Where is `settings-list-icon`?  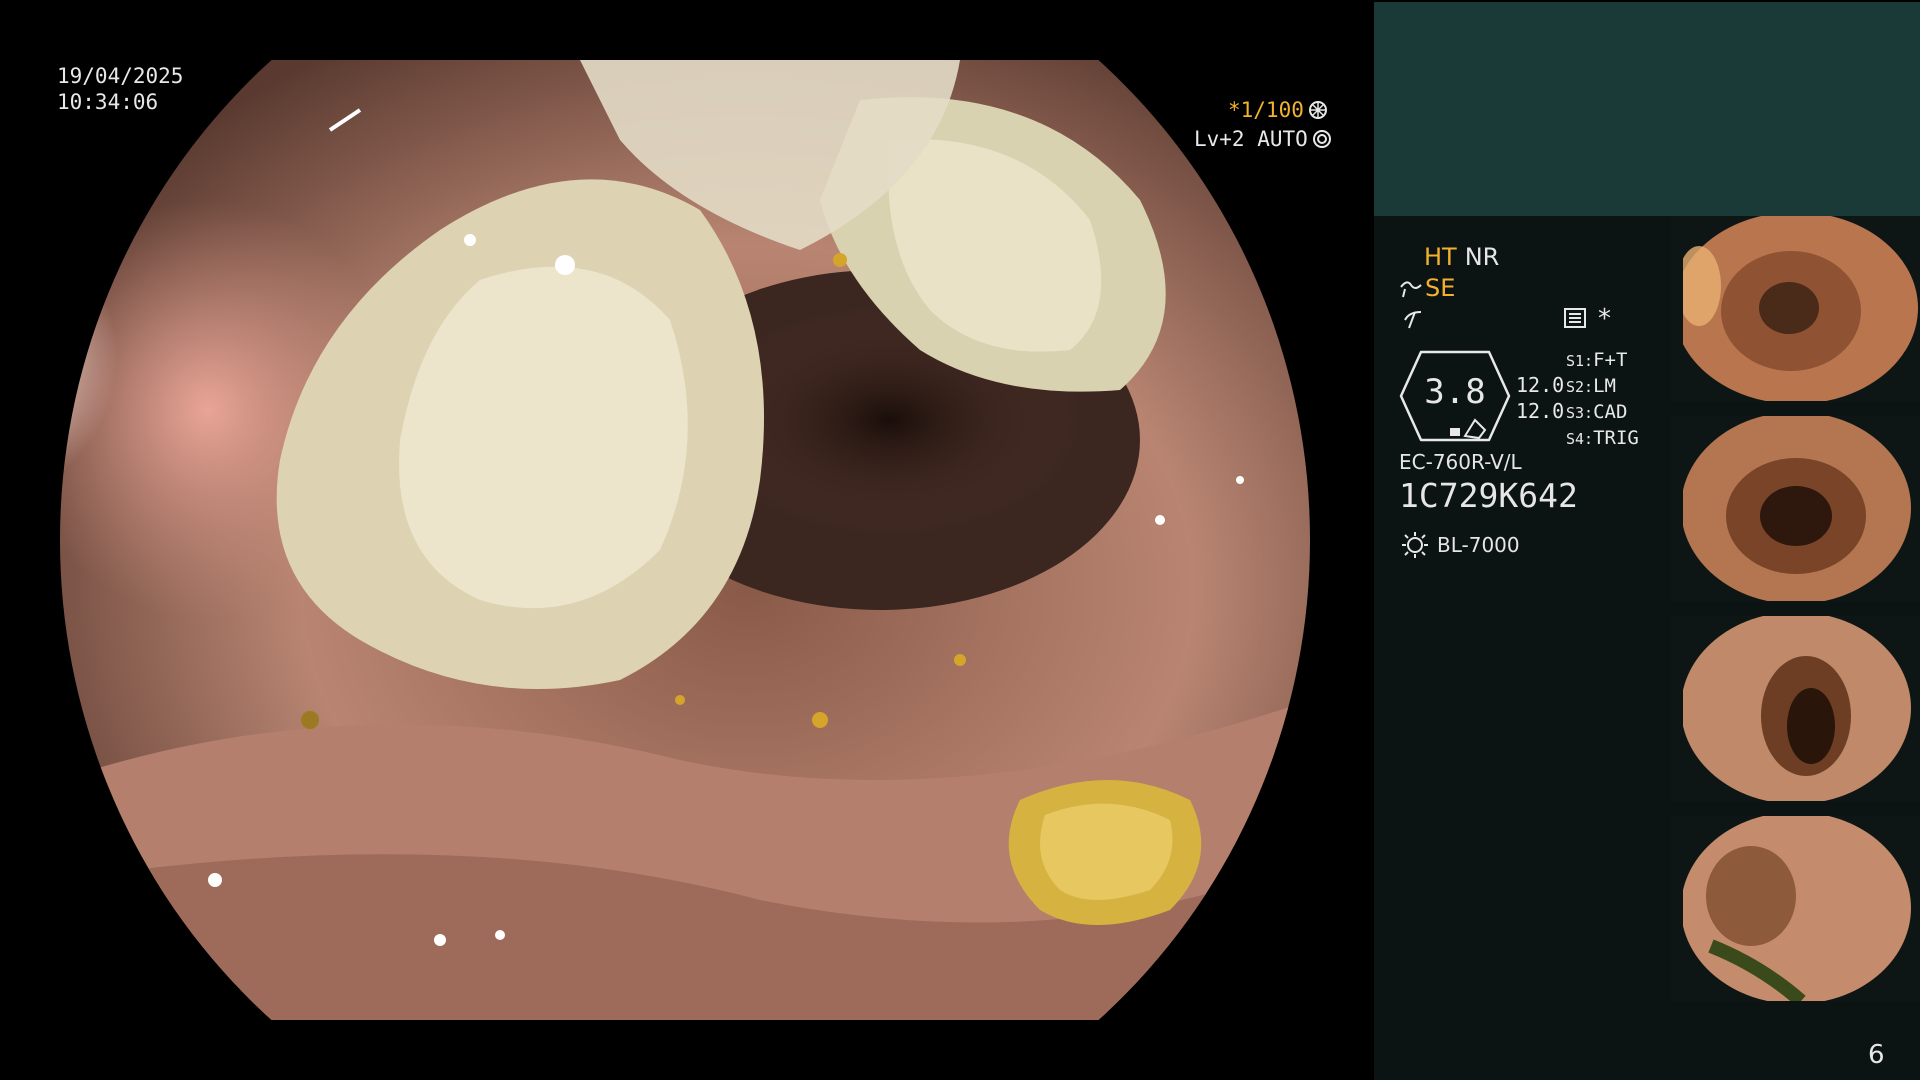 settings-list-icon is located at coordinates (1575, 318).